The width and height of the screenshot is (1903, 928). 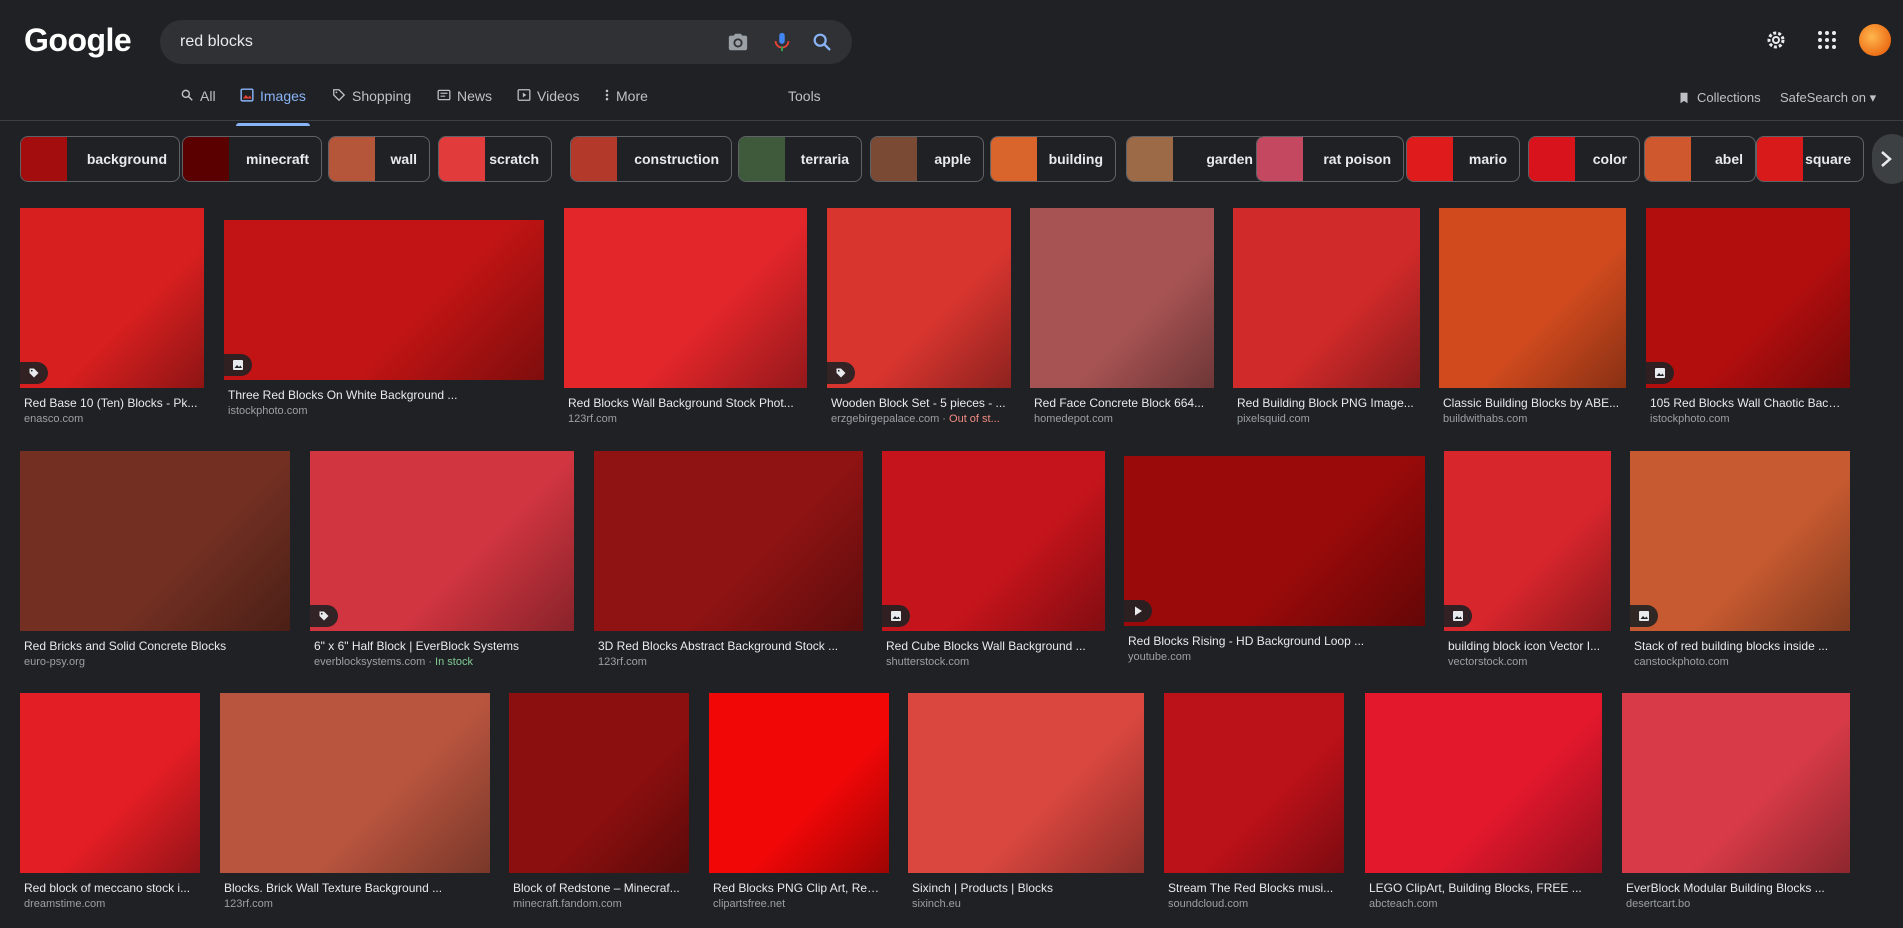 I want to click on apps-grid-icon, so click(x=1827, y=40).